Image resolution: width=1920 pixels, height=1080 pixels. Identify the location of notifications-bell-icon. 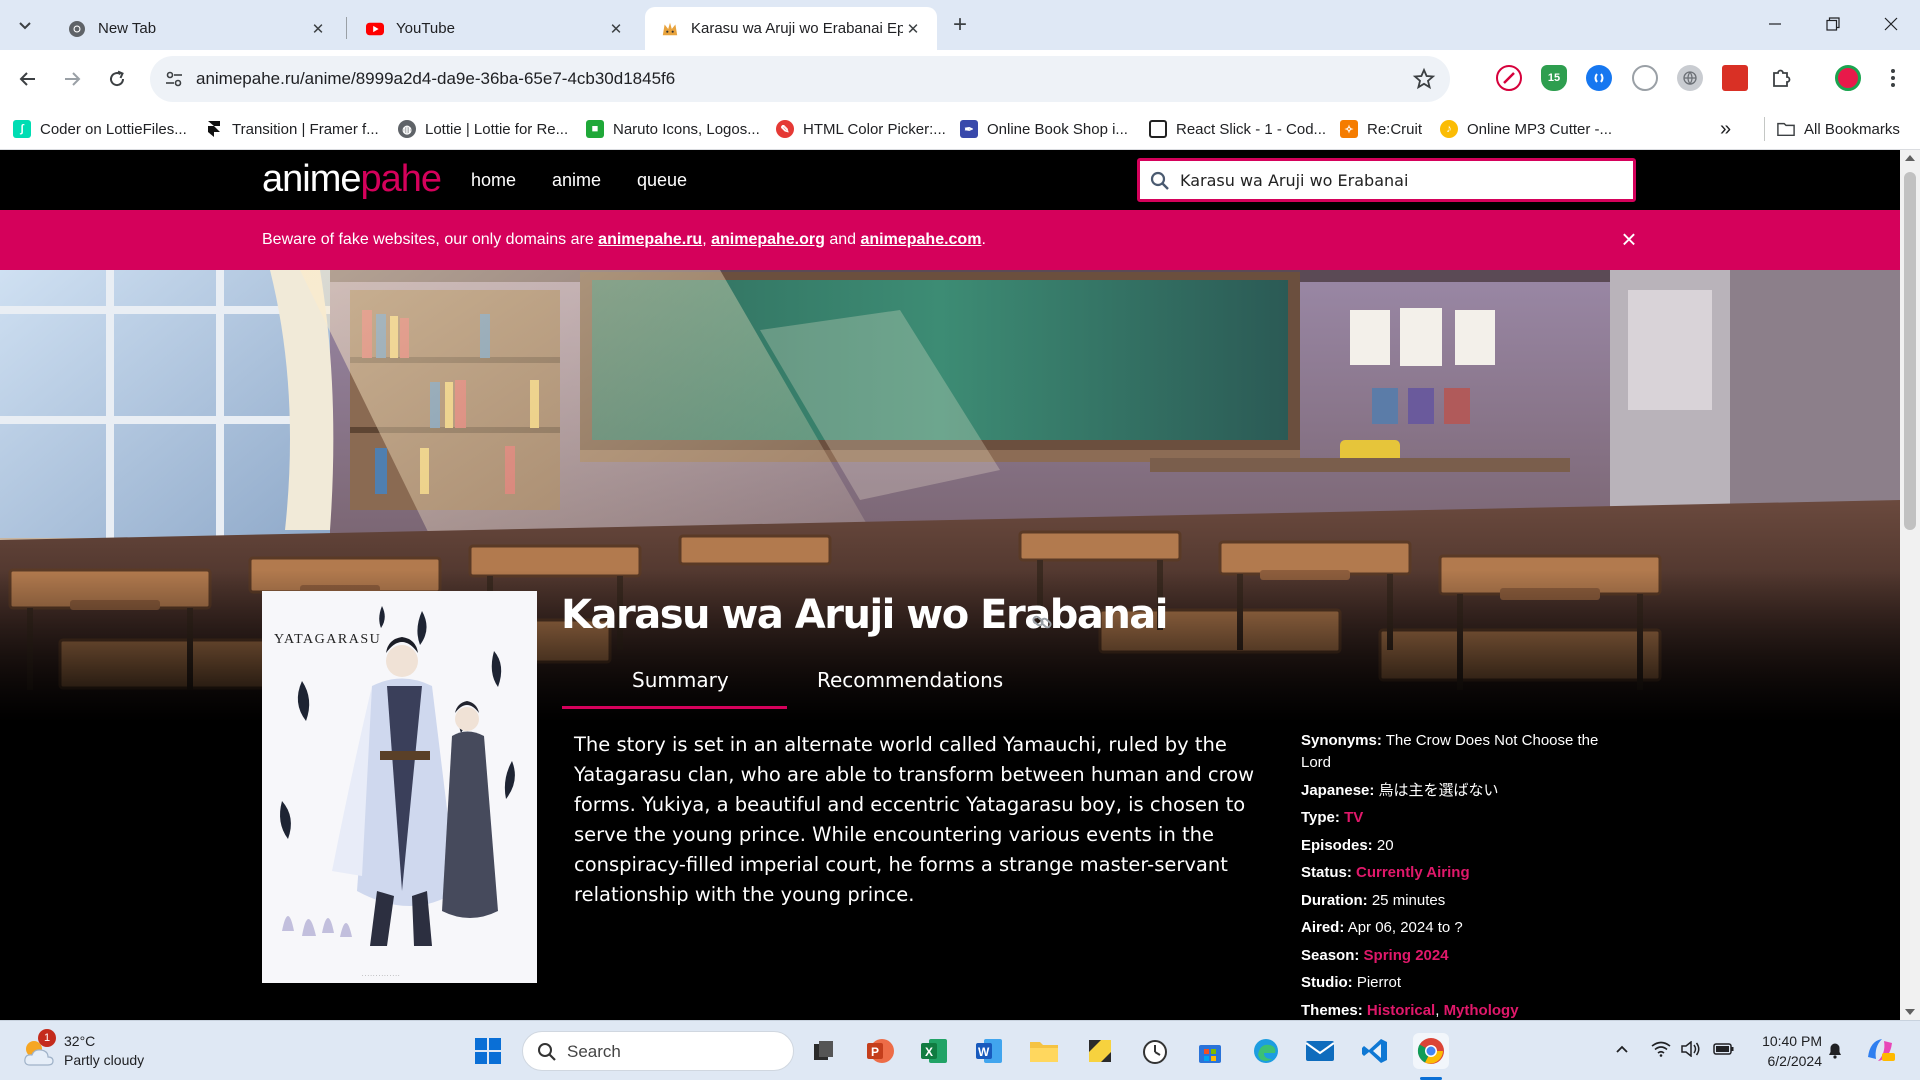
(1835, 1051).